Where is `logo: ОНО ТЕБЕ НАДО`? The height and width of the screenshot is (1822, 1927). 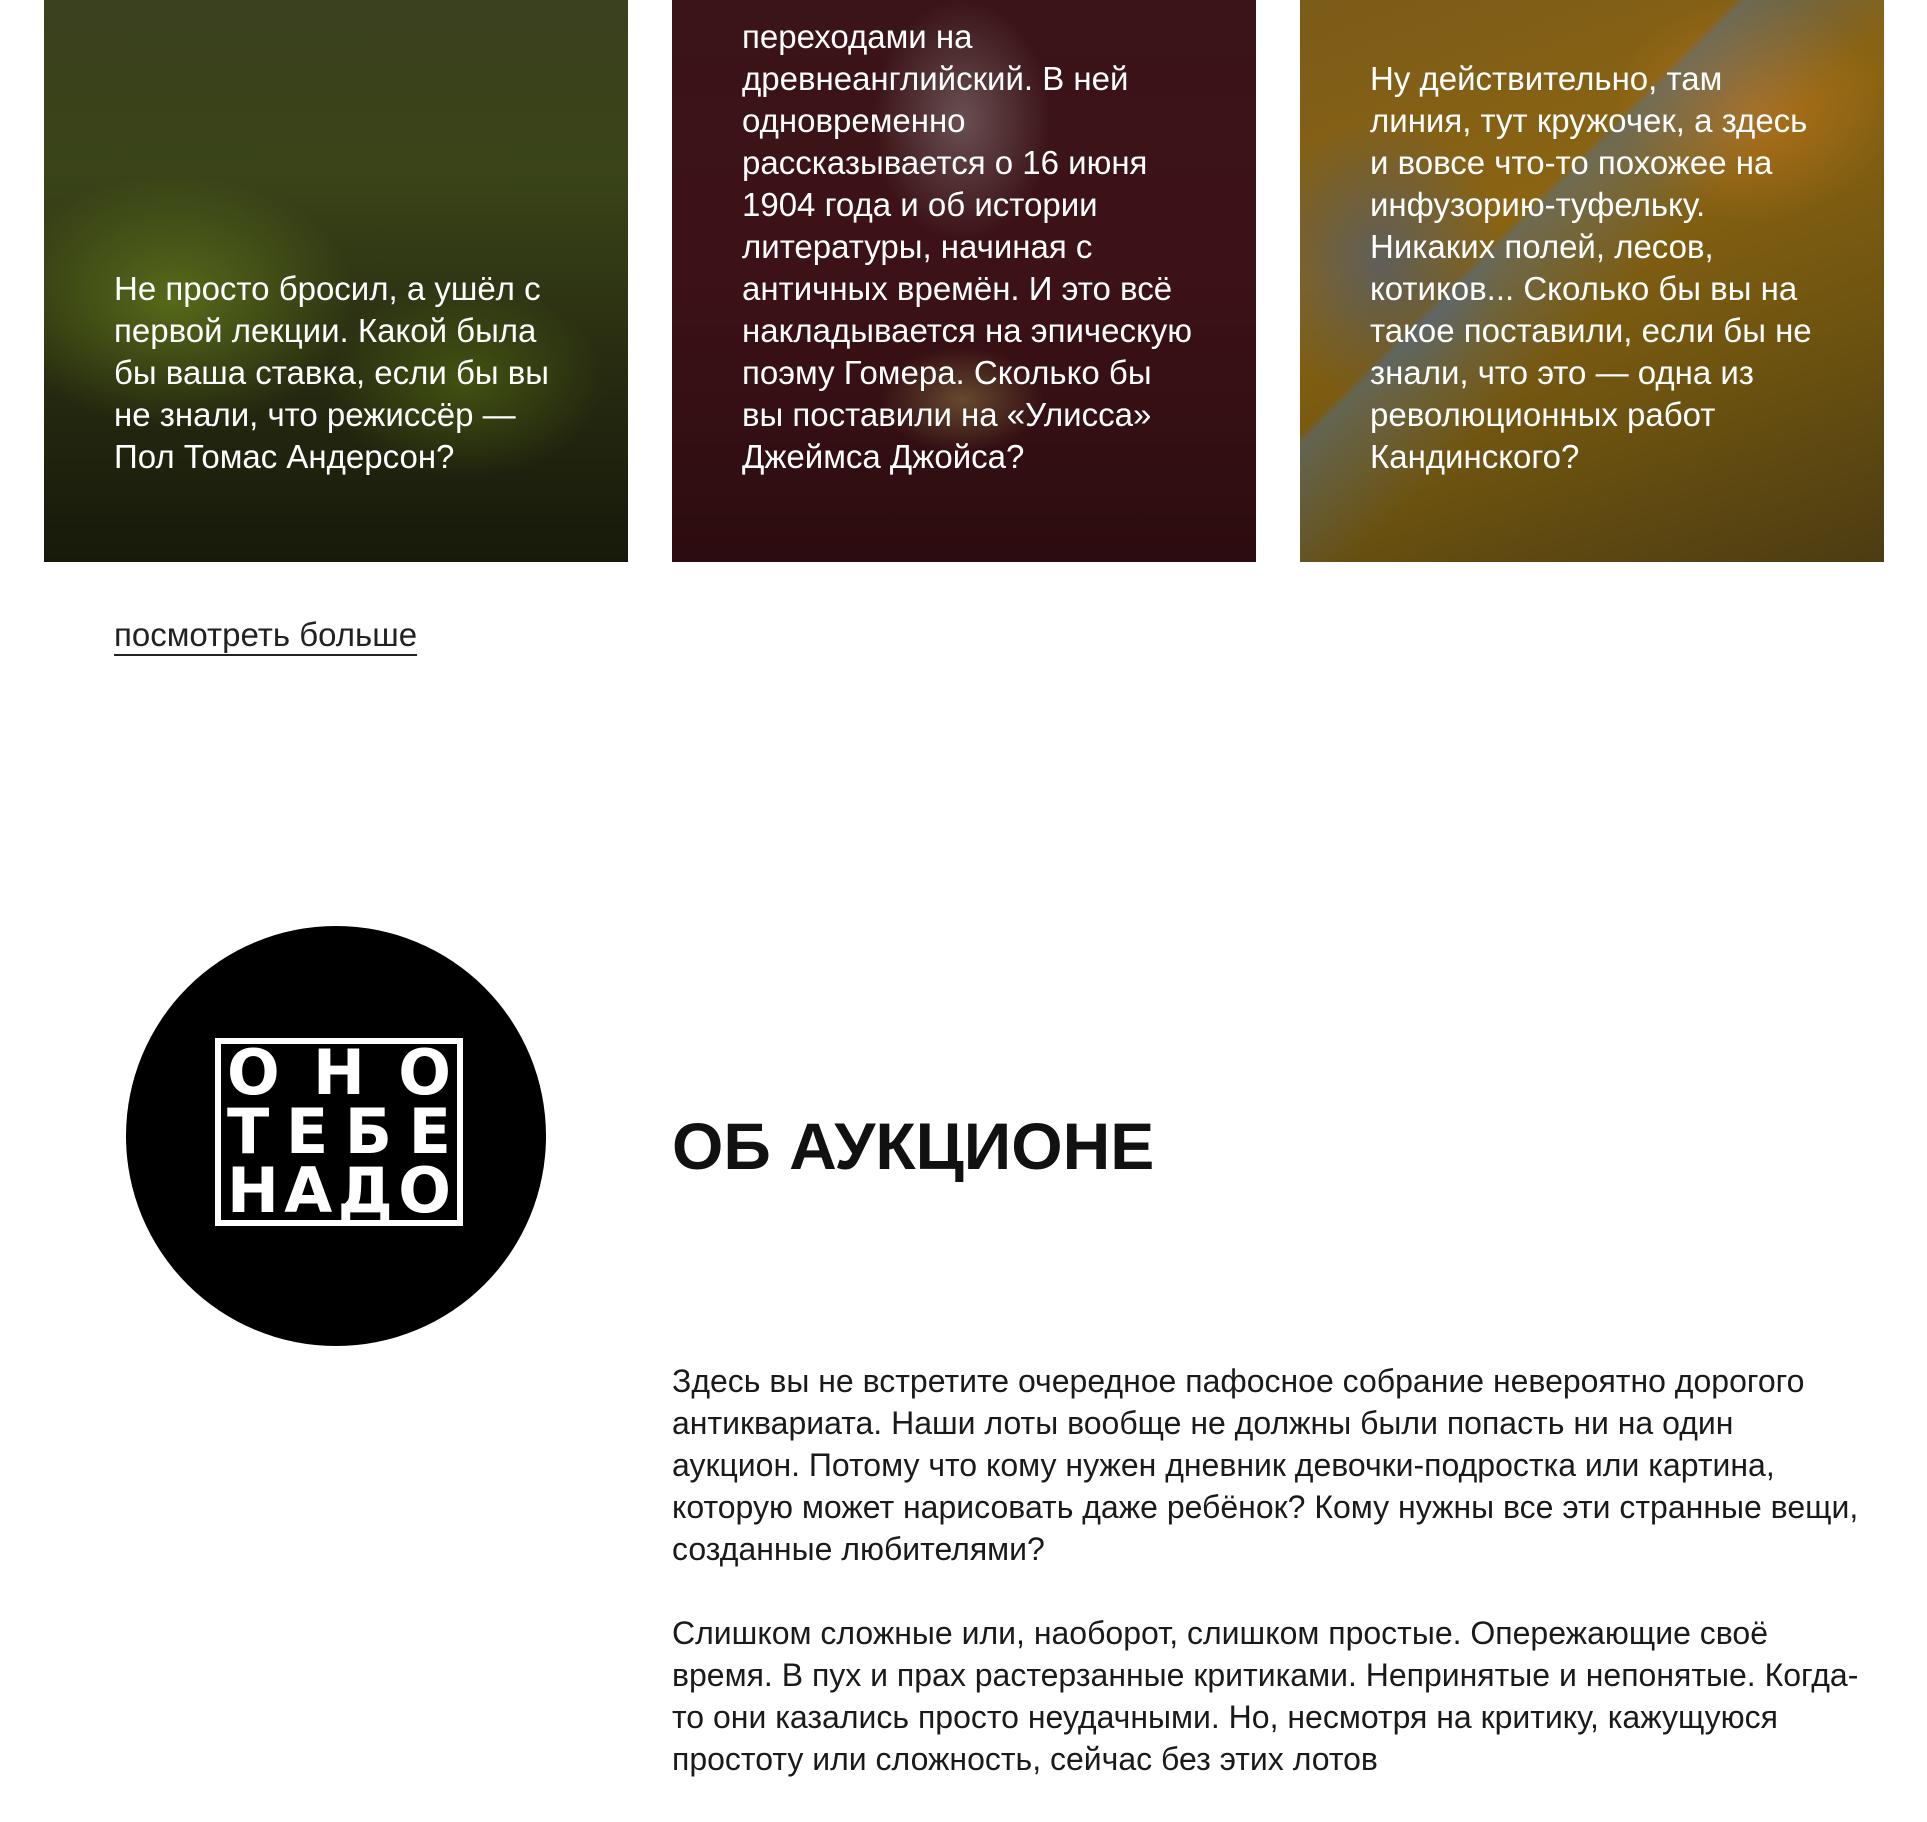 logo: ОНО ТЕБЕ НАДО is located at coordinates (336, 1136).